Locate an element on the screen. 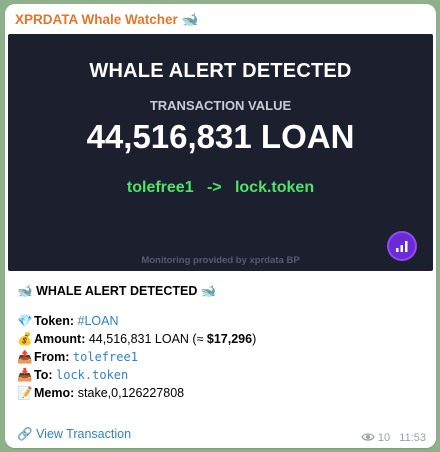  to-label: To: is located at coordinates (43, 375).